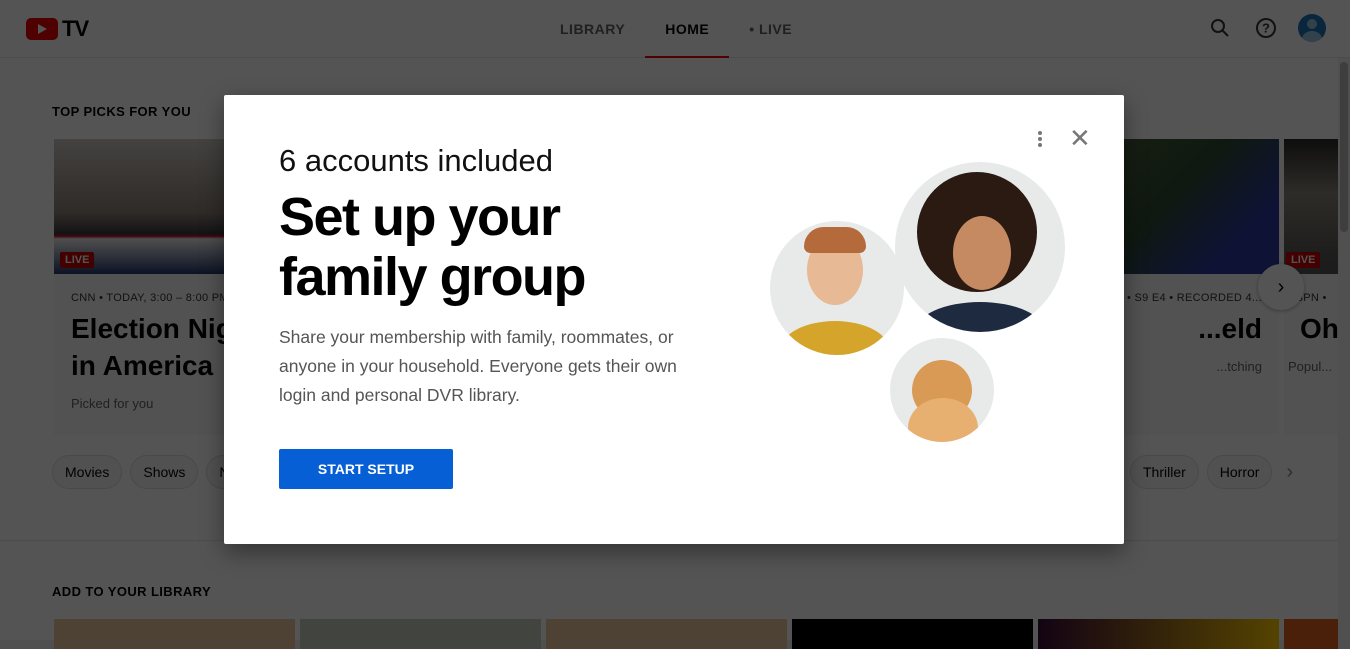  I want to click on live-badge: LIVE, so click(77, 260).